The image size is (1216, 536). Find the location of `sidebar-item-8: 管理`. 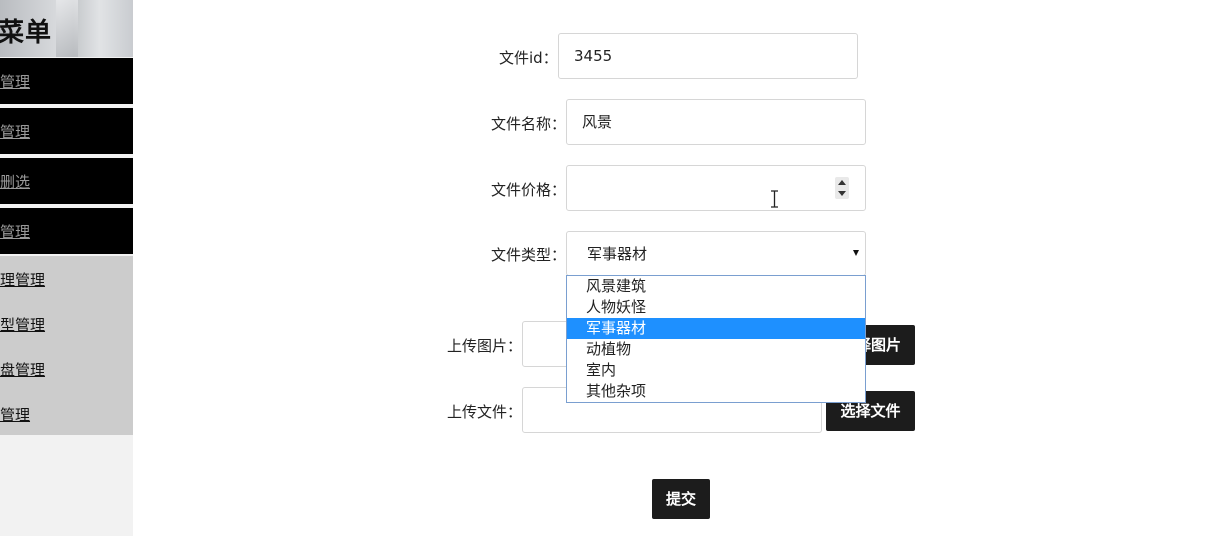

sidebar-item-8: 管理 is located at coordinates (66, 413).